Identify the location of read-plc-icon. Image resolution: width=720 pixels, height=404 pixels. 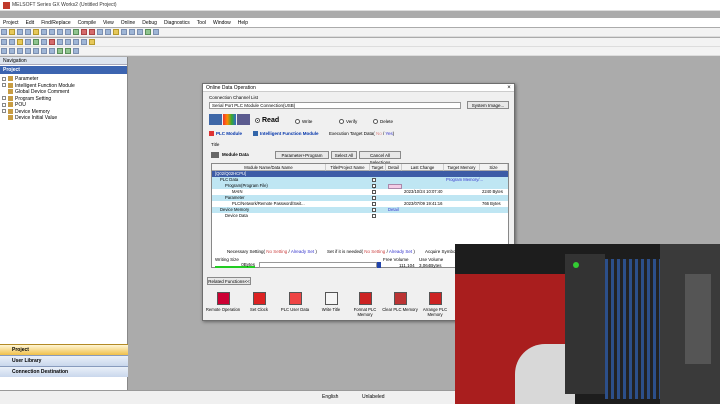
(92, 32).